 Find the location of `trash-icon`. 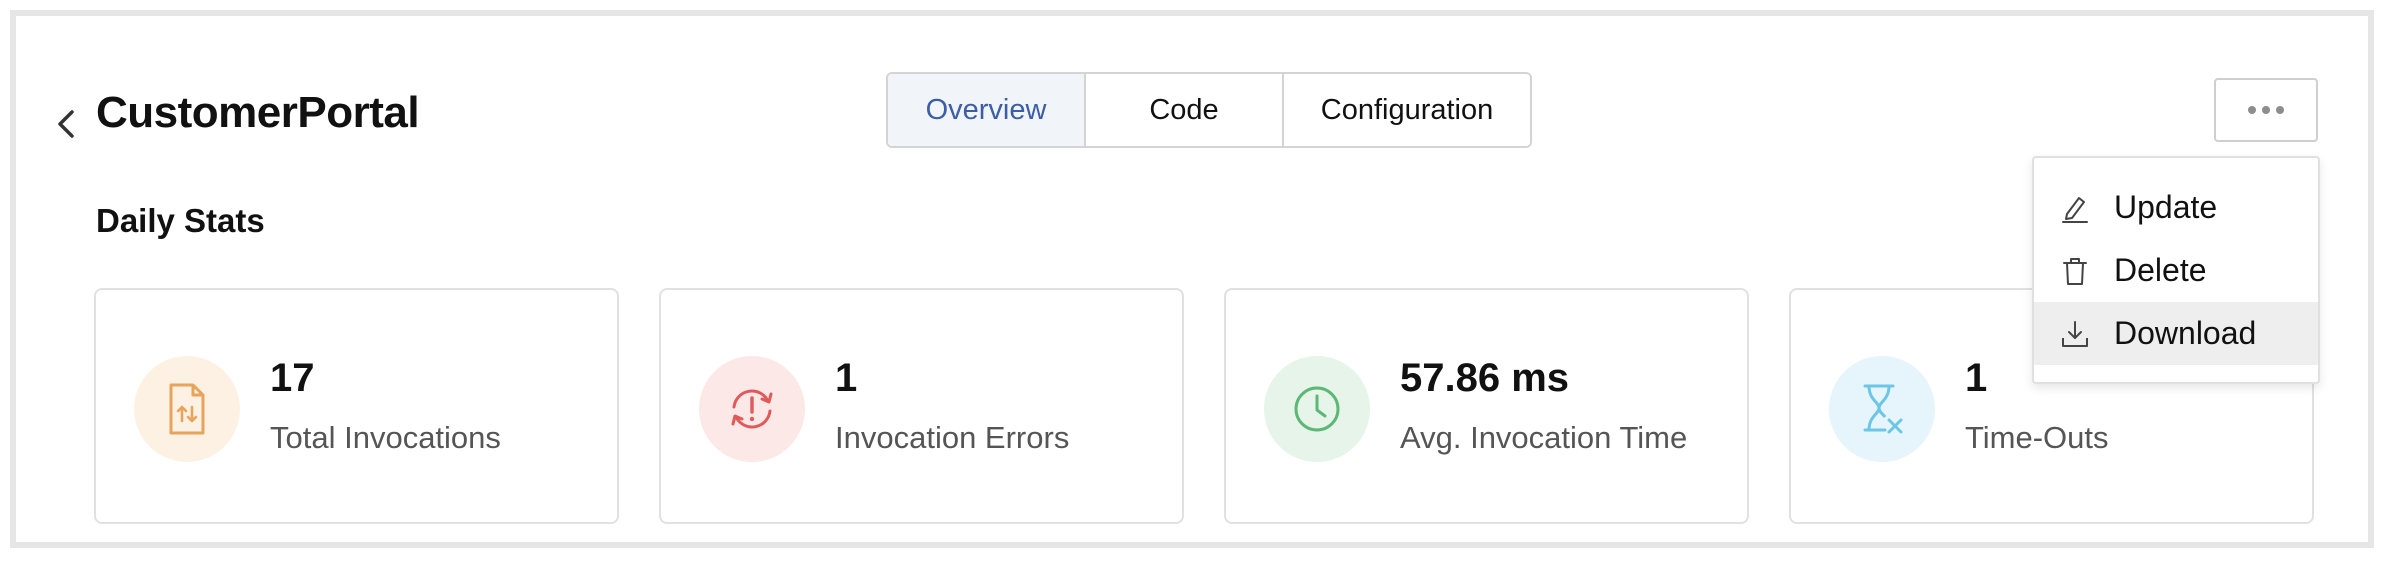

trash-icon is located at coordinates (2075, 271).